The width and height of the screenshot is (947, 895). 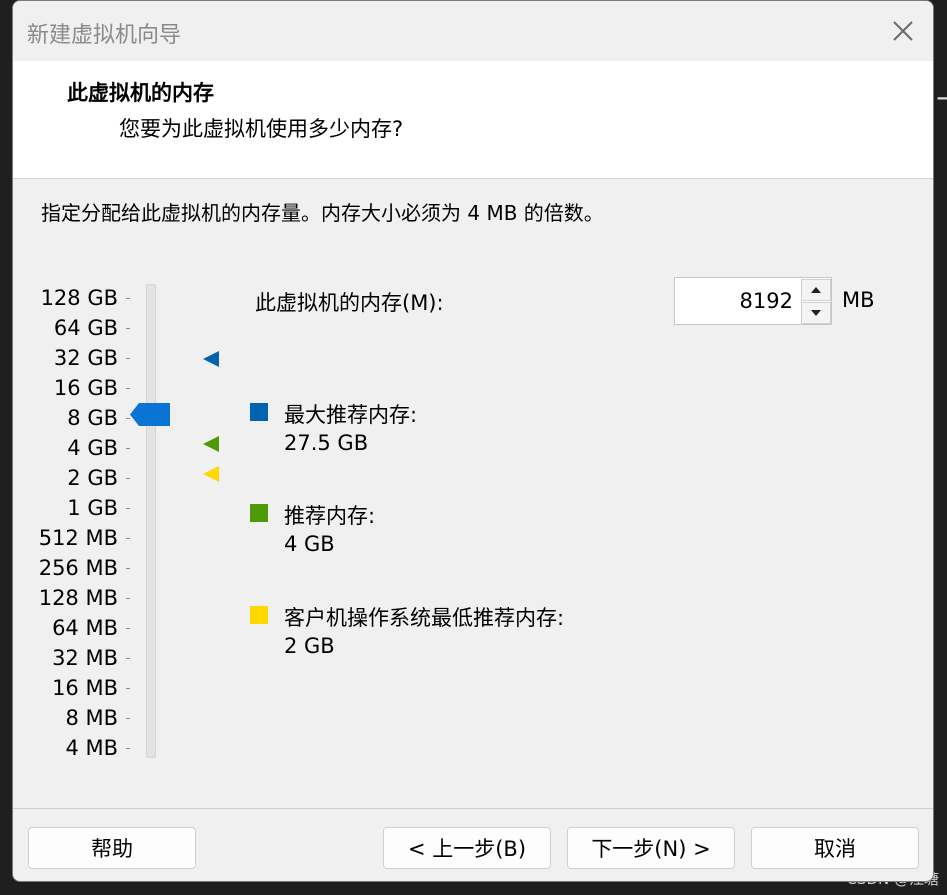 What do you see at coordinates (91, 748) in the screenshot?
I see `tick-label: 4 MB` at bounding box center [91, 748].